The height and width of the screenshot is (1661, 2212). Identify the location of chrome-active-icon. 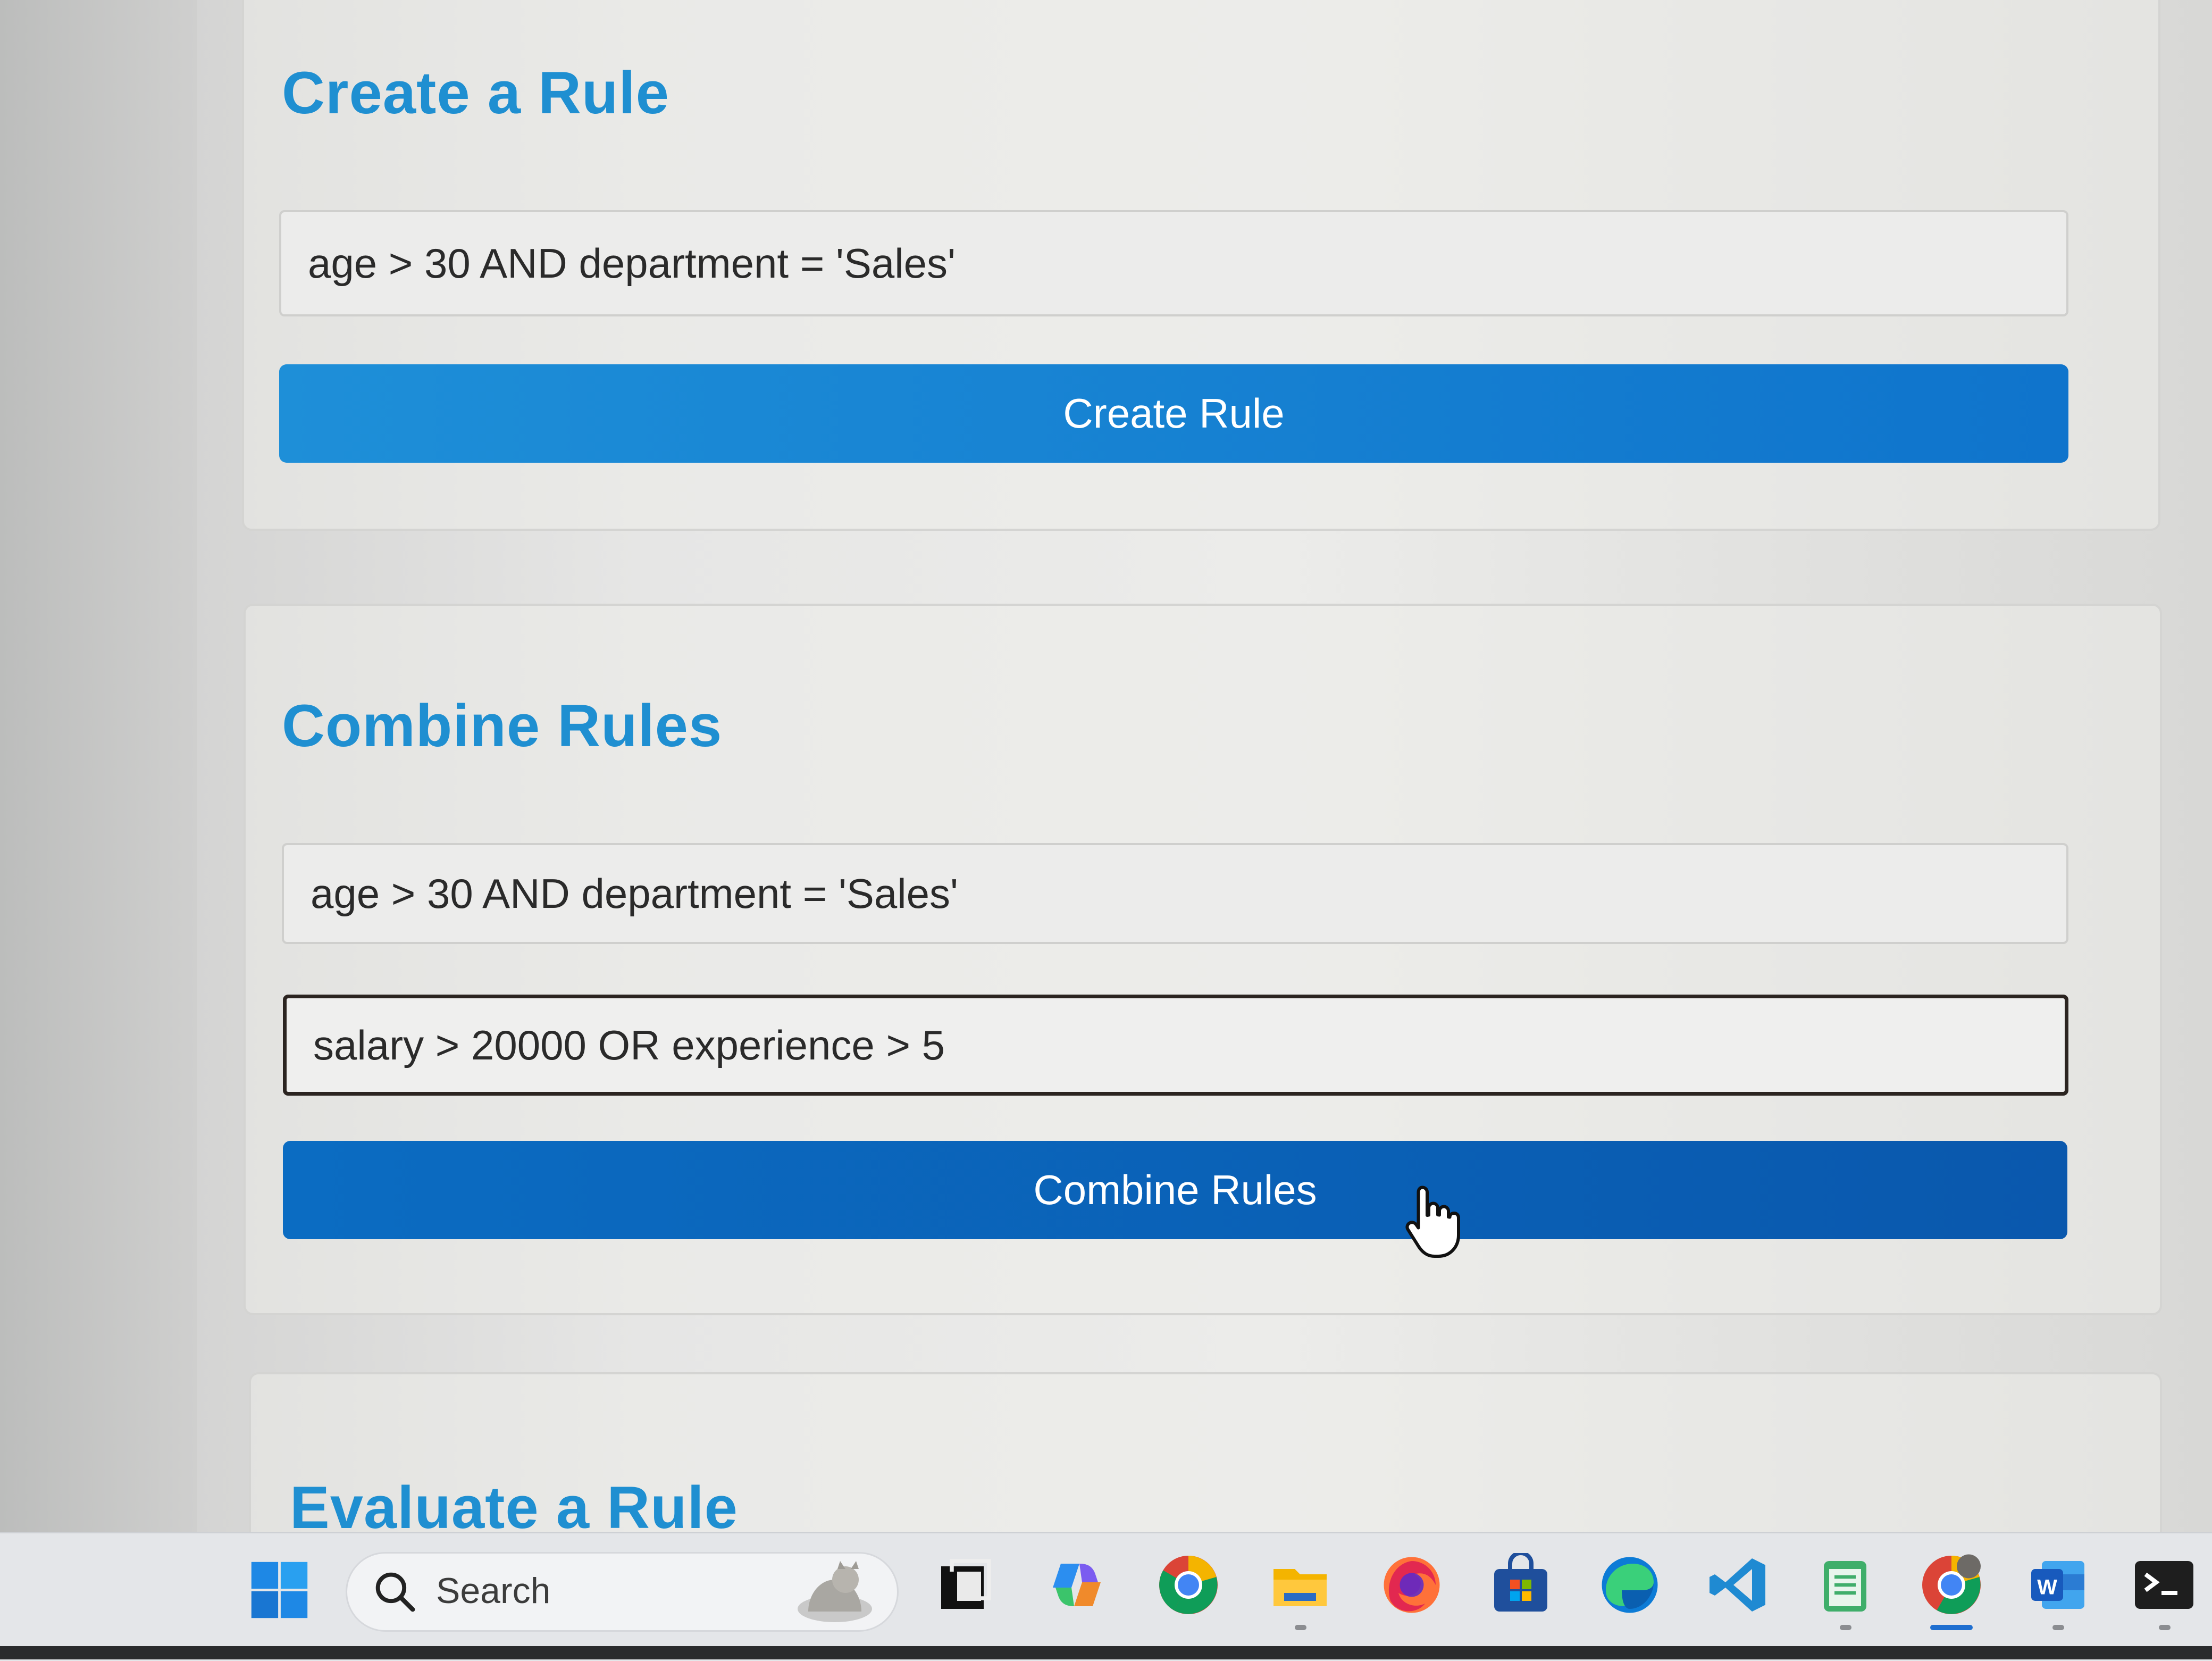
(1951, 1585).